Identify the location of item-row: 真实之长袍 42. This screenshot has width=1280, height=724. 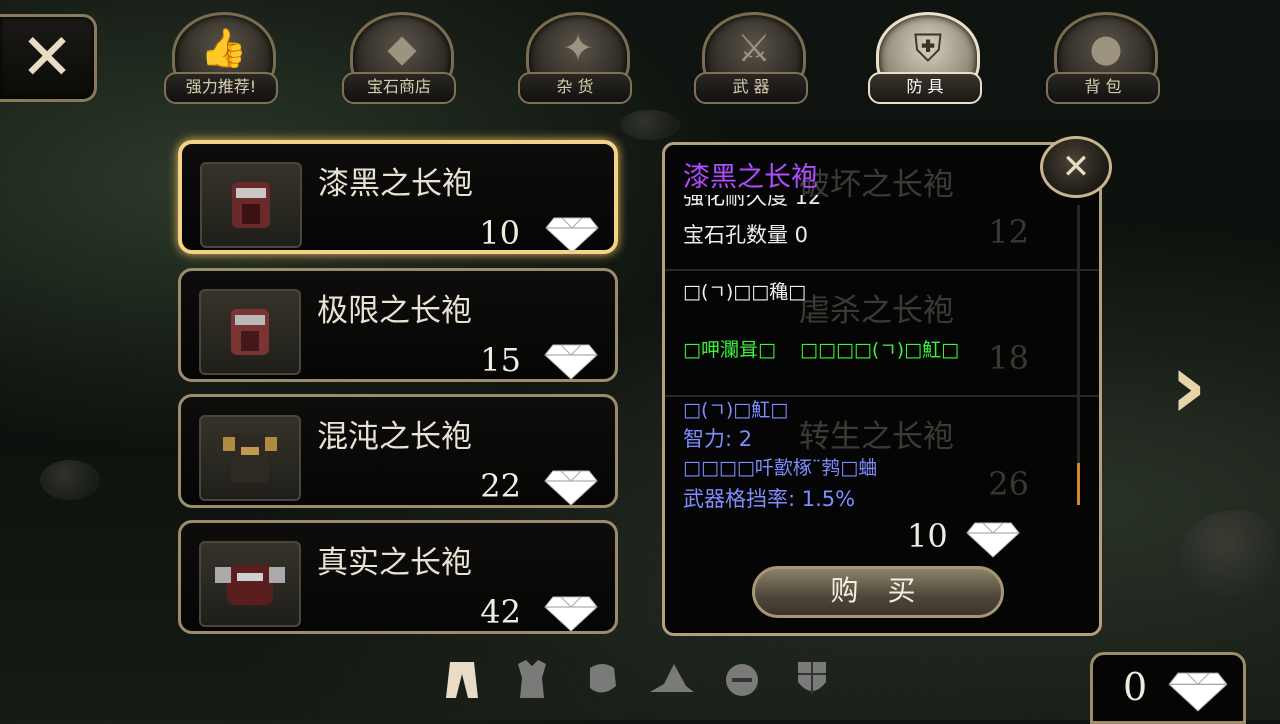
(398, 577).